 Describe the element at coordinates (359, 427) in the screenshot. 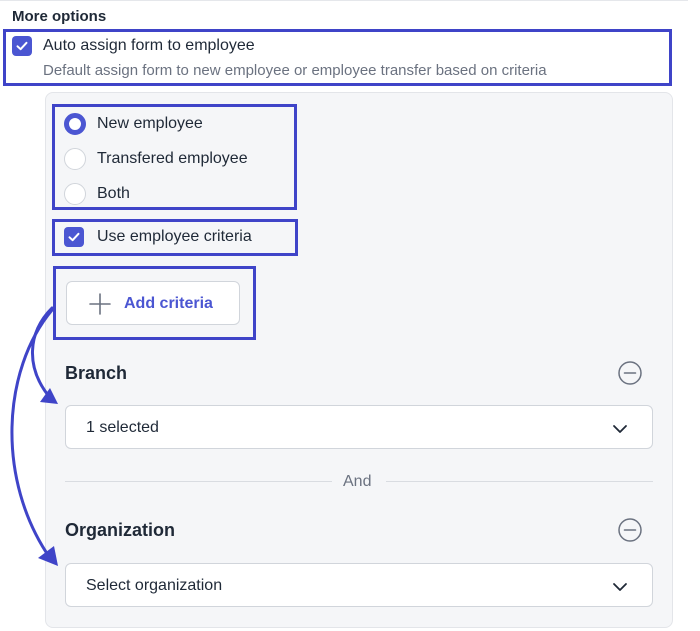

I see `branch-select: 1 selected` at that location.